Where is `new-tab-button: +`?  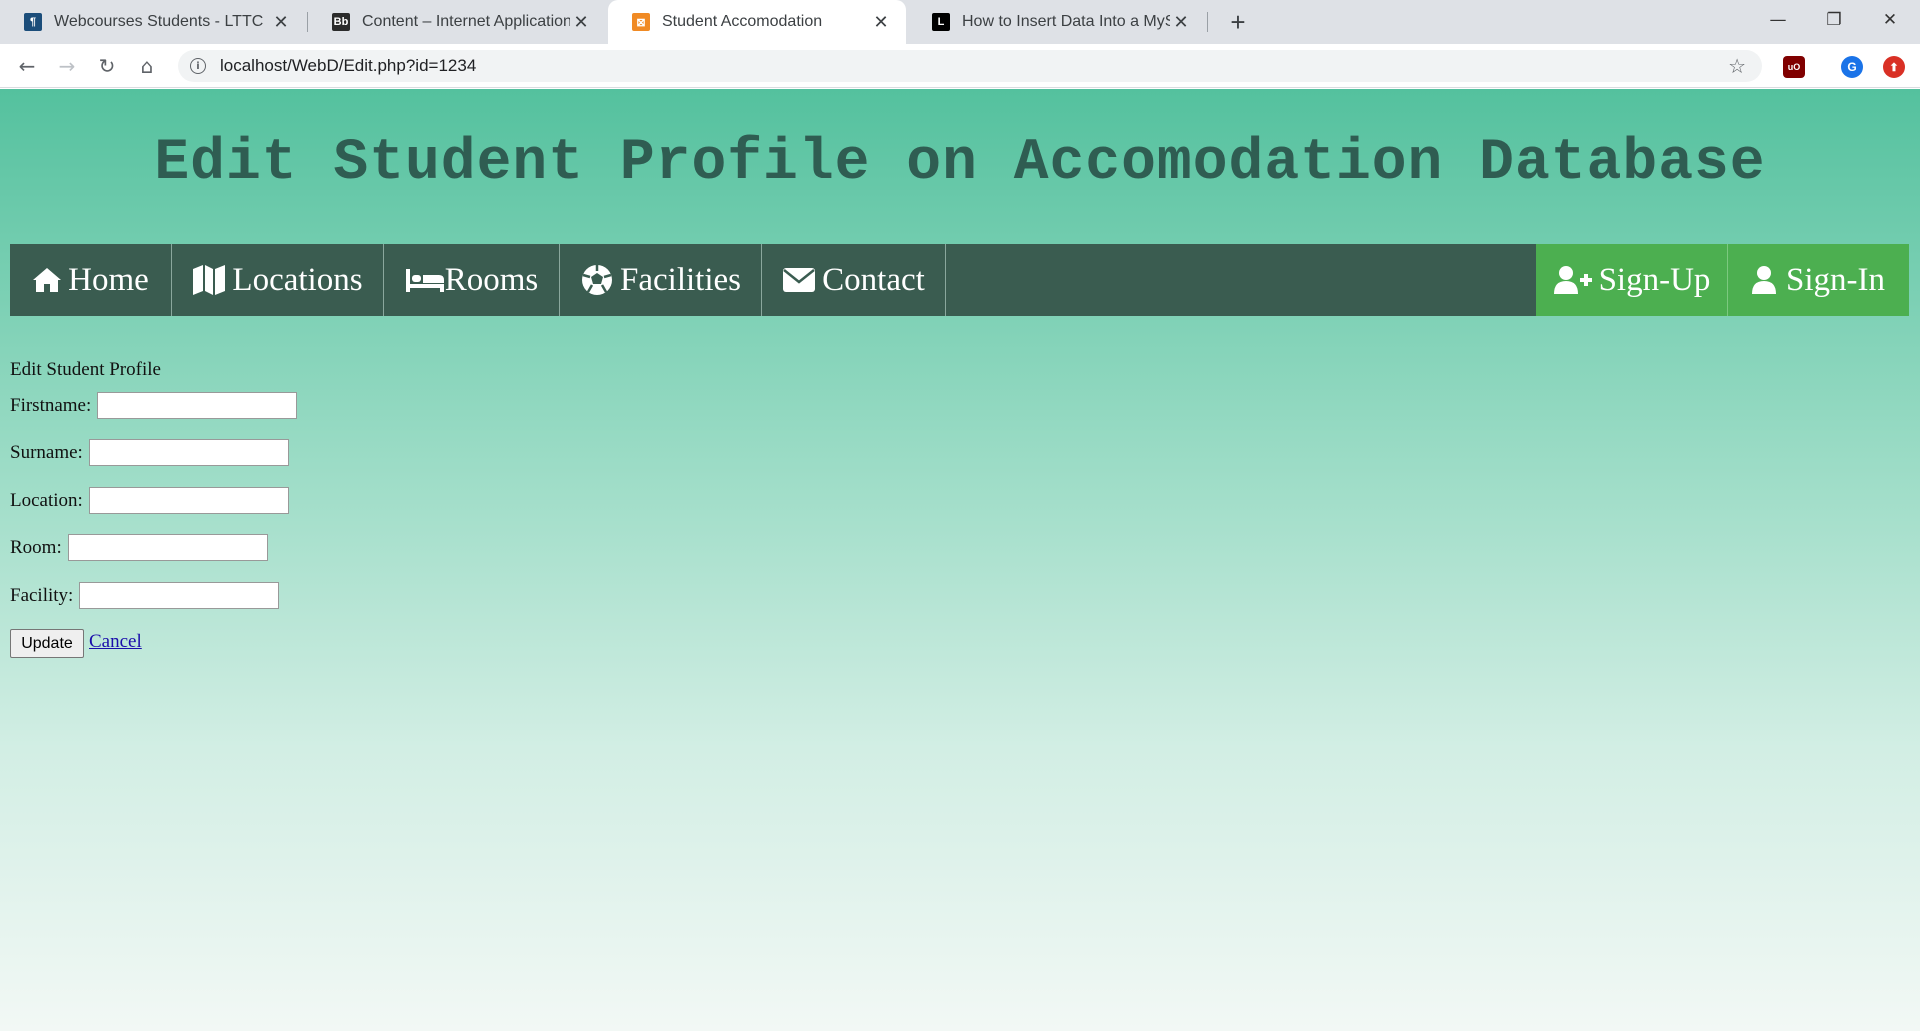 new-tab-button: + is located at coordinates (1238, 22).